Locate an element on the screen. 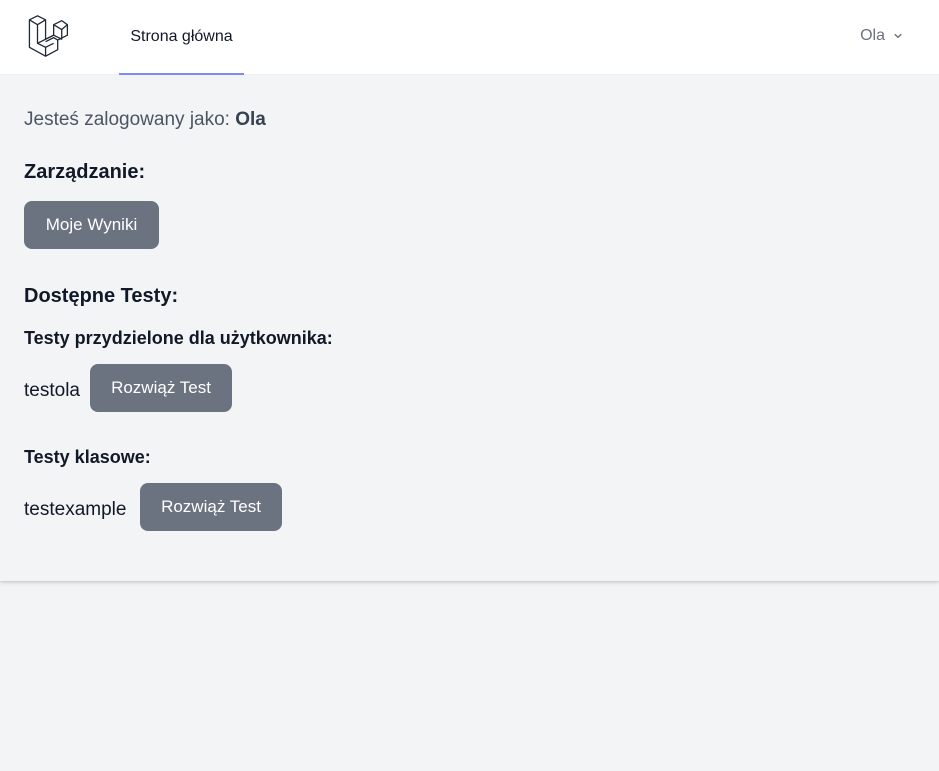  user-name: Ola is located at coordinates (872, 35).